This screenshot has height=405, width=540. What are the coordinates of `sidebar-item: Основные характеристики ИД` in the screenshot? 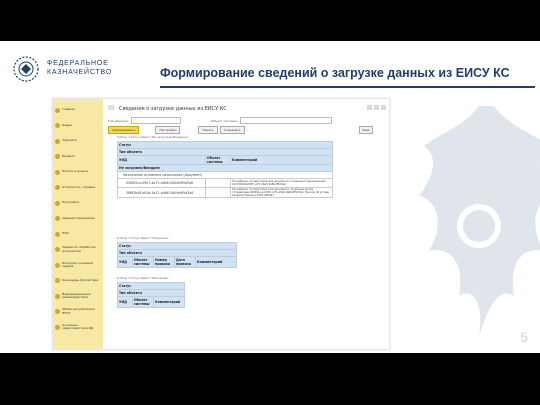 It's located at (79, 327).